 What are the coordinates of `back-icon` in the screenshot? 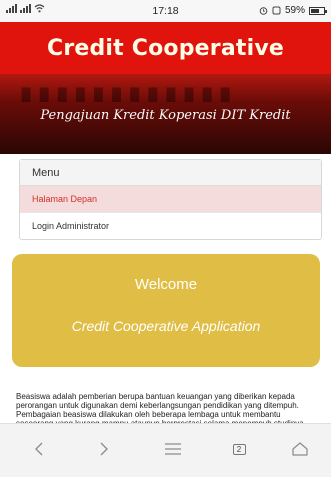 It's located at (39, 449).